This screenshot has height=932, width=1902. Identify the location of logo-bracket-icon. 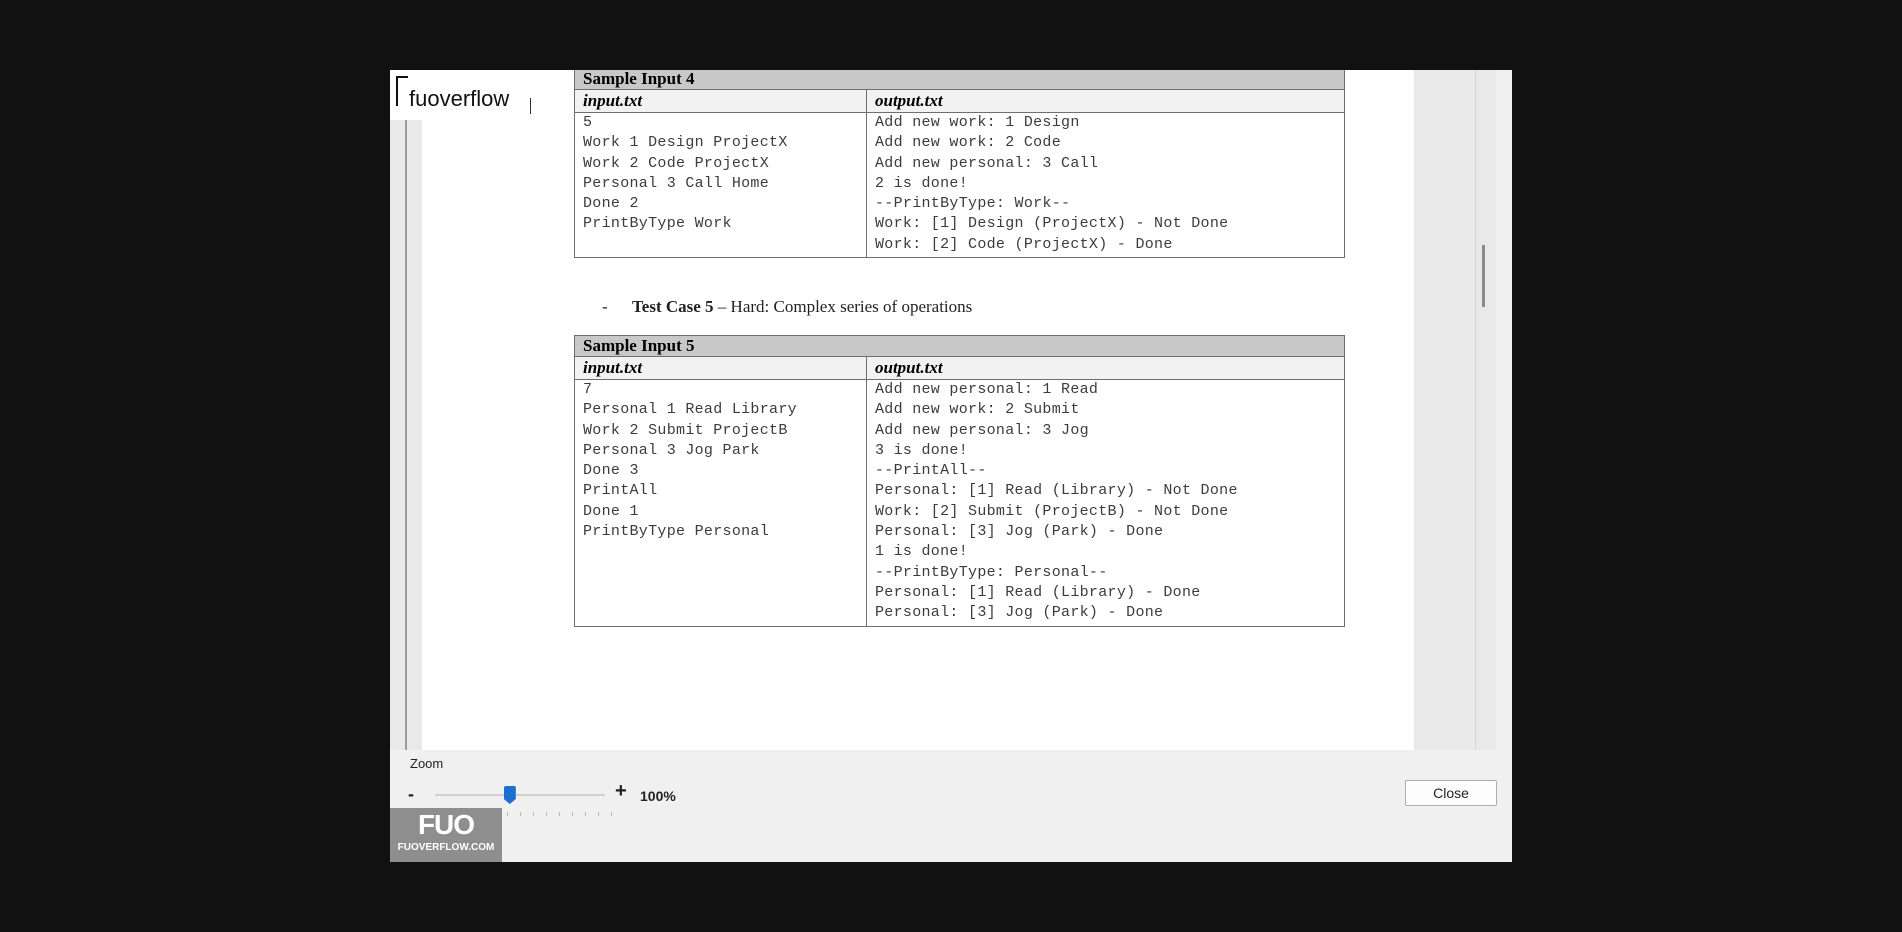
(402, 91).